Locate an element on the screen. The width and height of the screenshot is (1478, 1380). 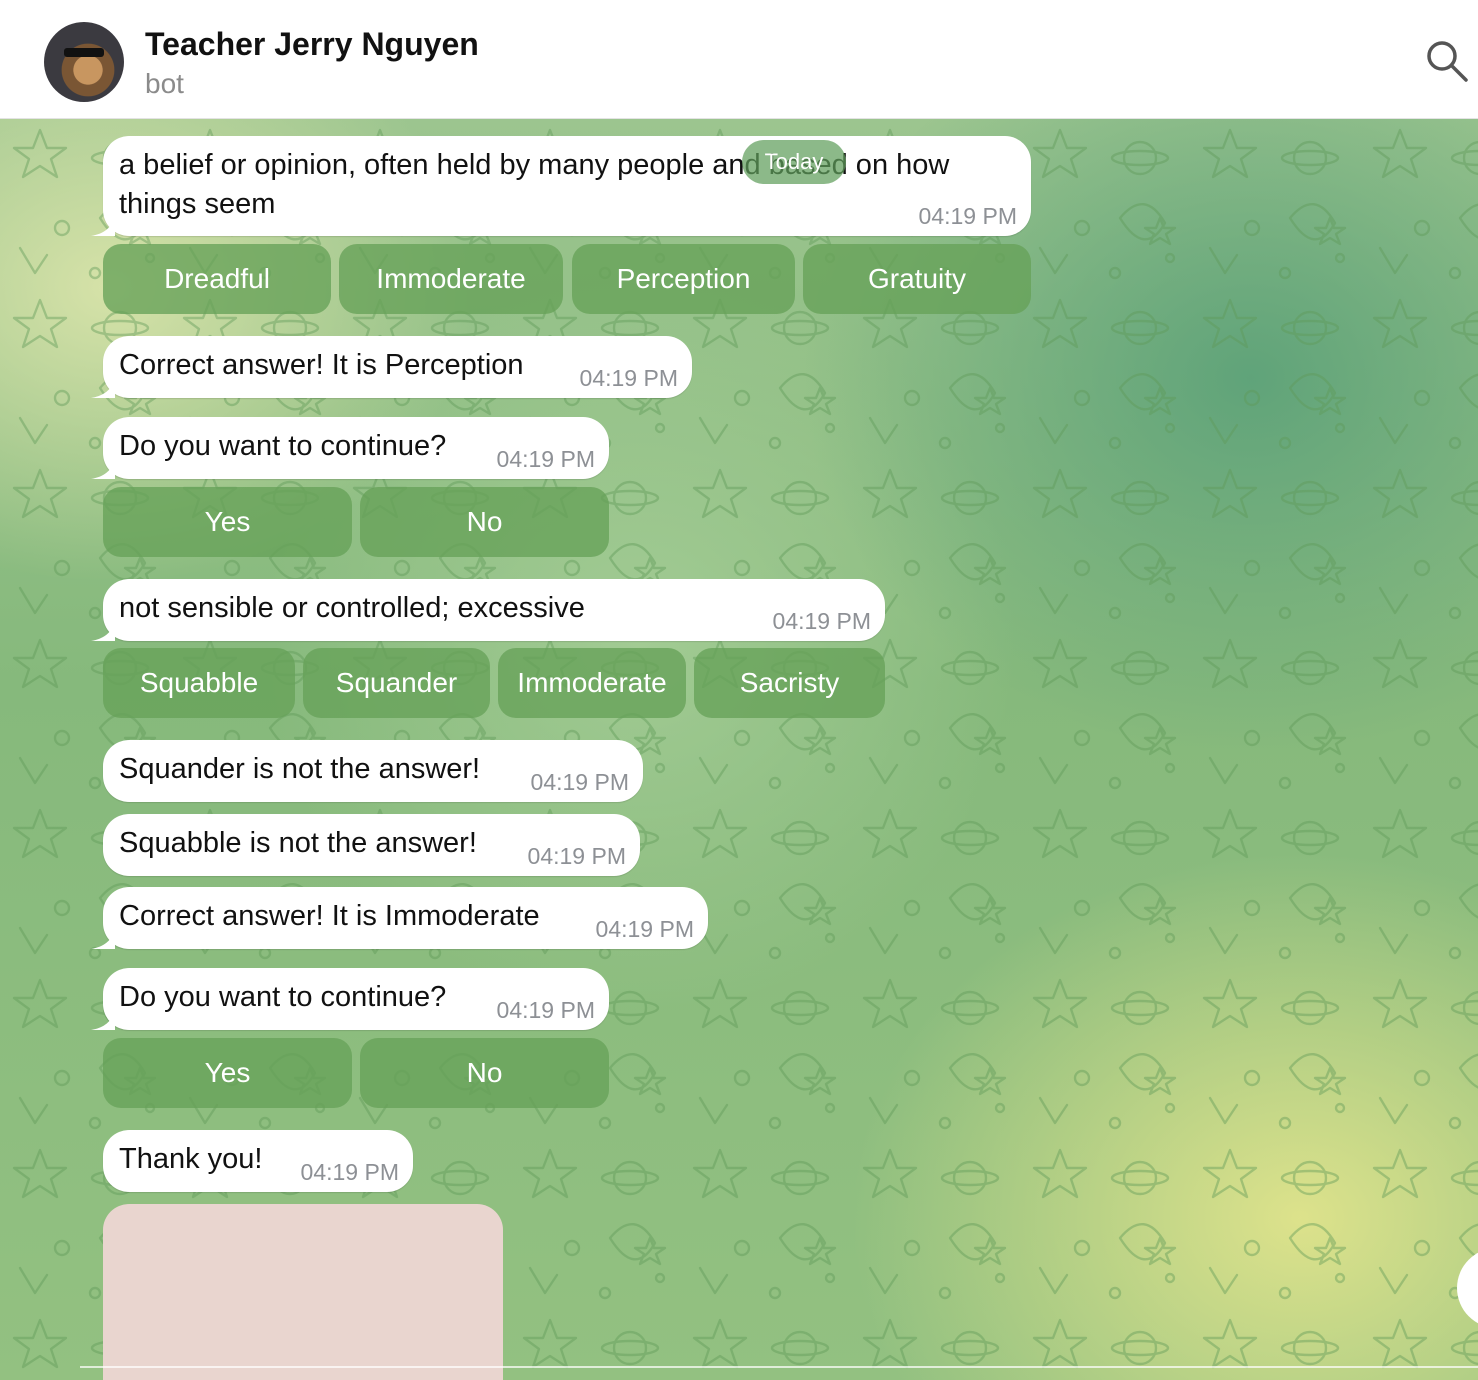
date-pill: Today is located at coordinates (794, 162).